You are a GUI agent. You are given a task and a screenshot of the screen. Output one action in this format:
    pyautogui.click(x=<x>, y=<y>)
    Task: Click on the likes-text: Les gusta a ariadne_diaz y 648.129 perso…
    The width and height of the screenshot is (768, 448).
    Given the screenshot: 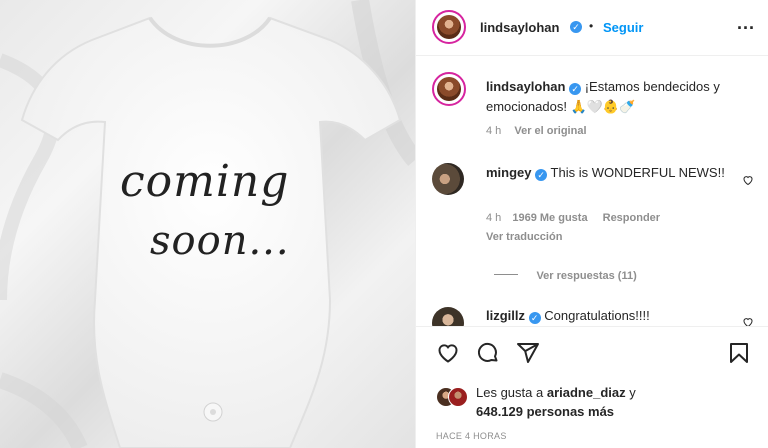 What is the action you would take?
    pyautogui.click(x=611, y=402)
    